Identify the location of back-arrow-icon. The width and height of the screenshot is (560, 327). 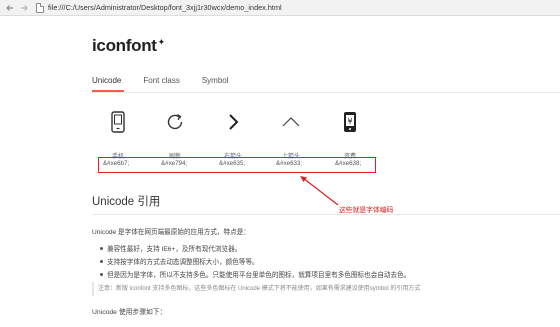
(10, 8).